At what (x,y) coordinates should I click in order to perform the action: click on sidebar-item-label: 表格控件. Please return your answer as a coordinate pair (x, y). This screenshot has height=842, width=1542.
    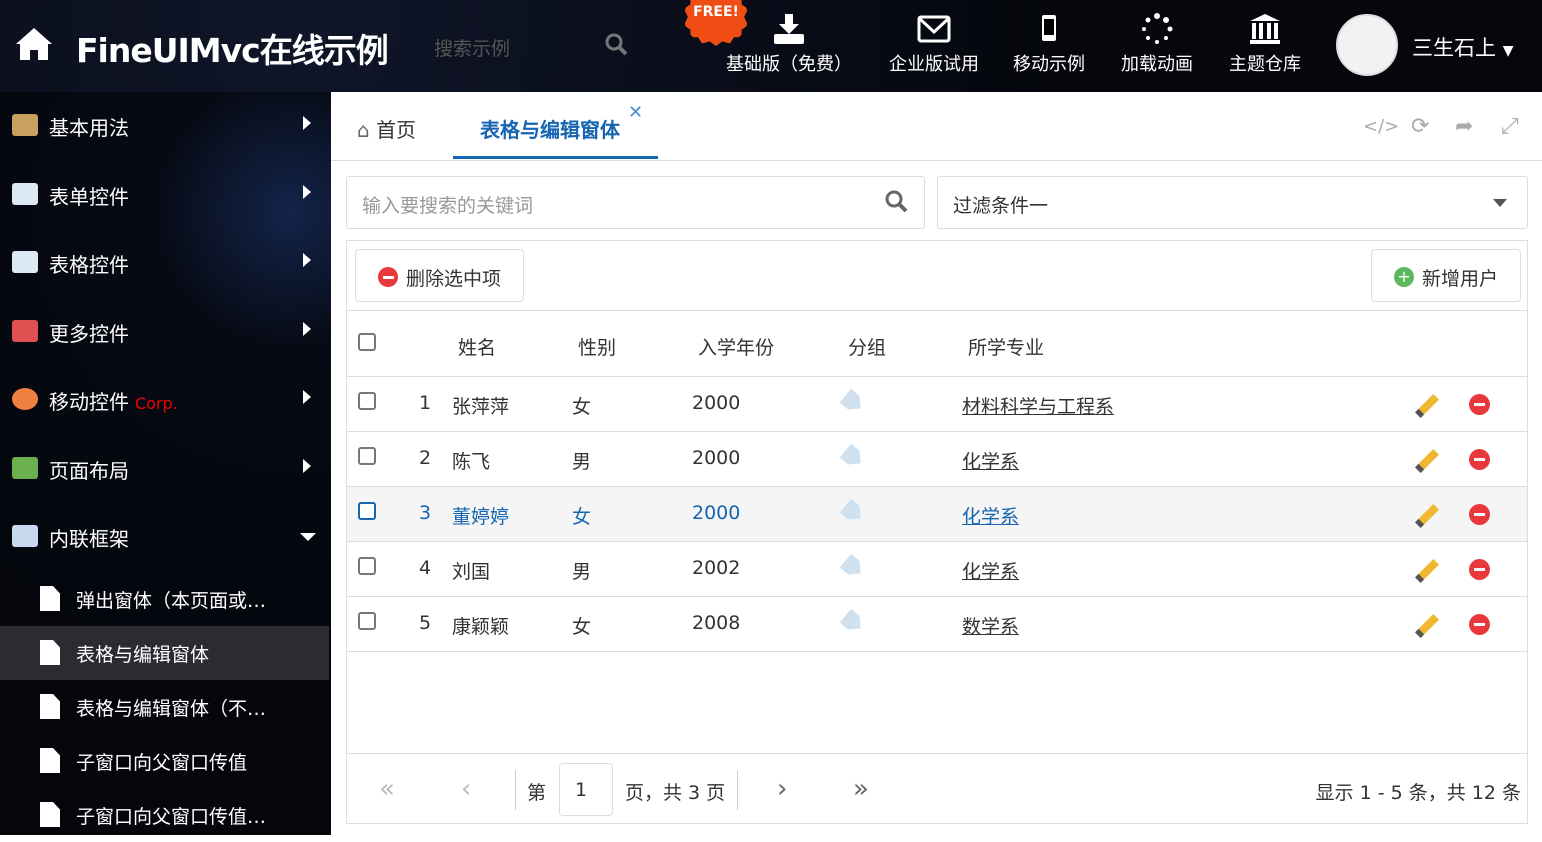
    Looking at the image, I should click on (89, 265).